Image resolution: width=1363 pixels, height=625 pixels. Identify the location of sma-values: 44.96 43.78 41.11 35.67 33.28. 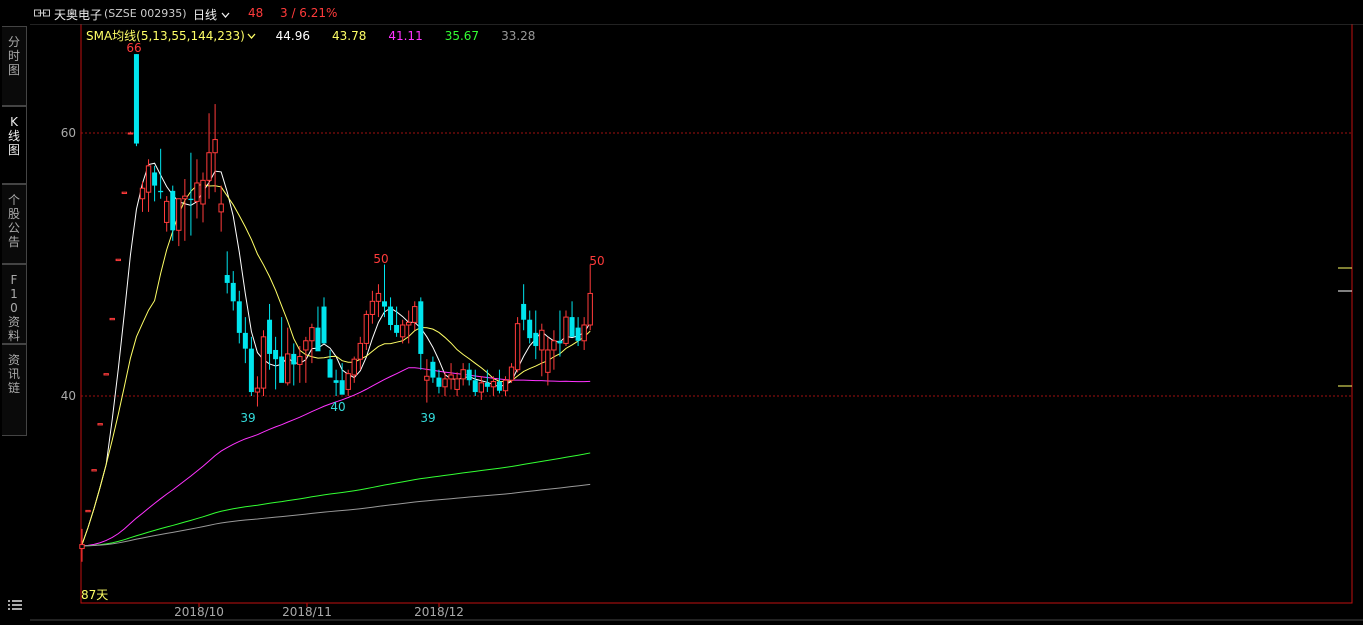
(417, 36).